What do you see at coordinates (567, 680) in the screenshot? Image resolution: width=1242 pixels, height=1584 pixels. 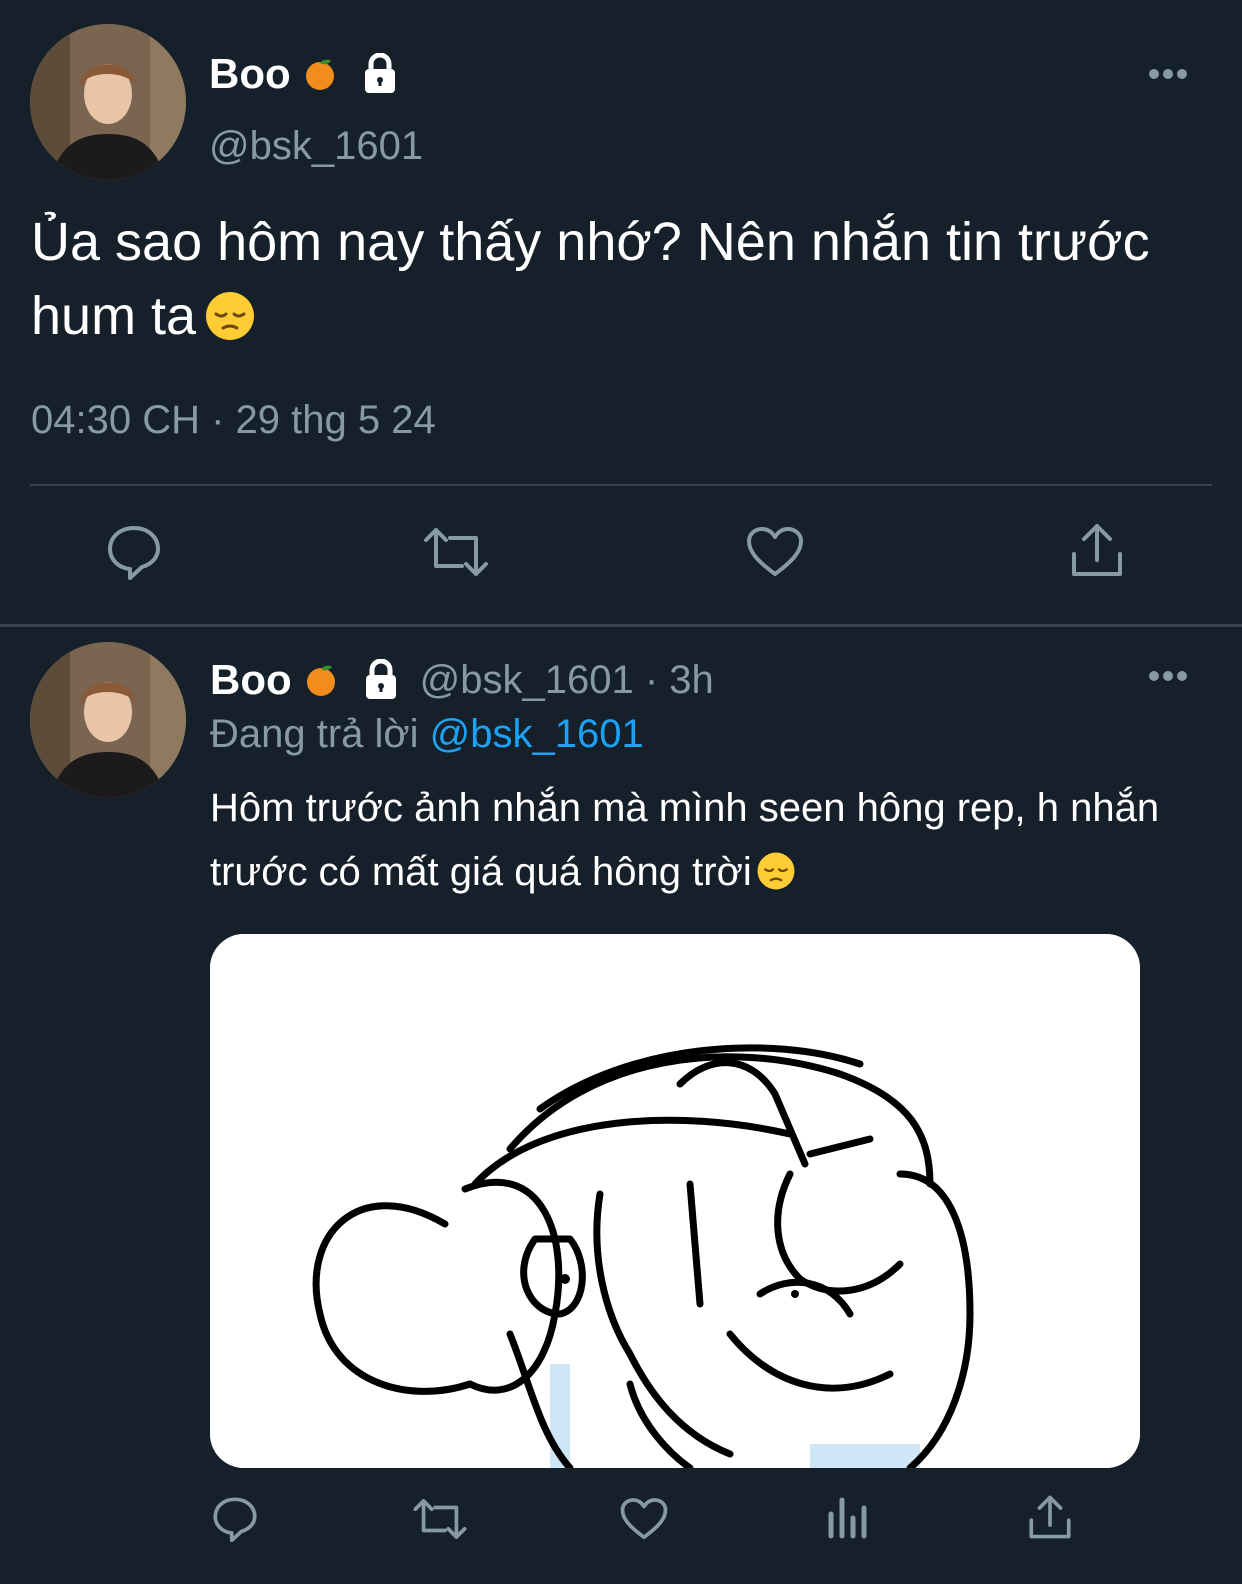 I see `author-handle-time: @bsk_1601 · 3h` at bounding box center [567, 680].